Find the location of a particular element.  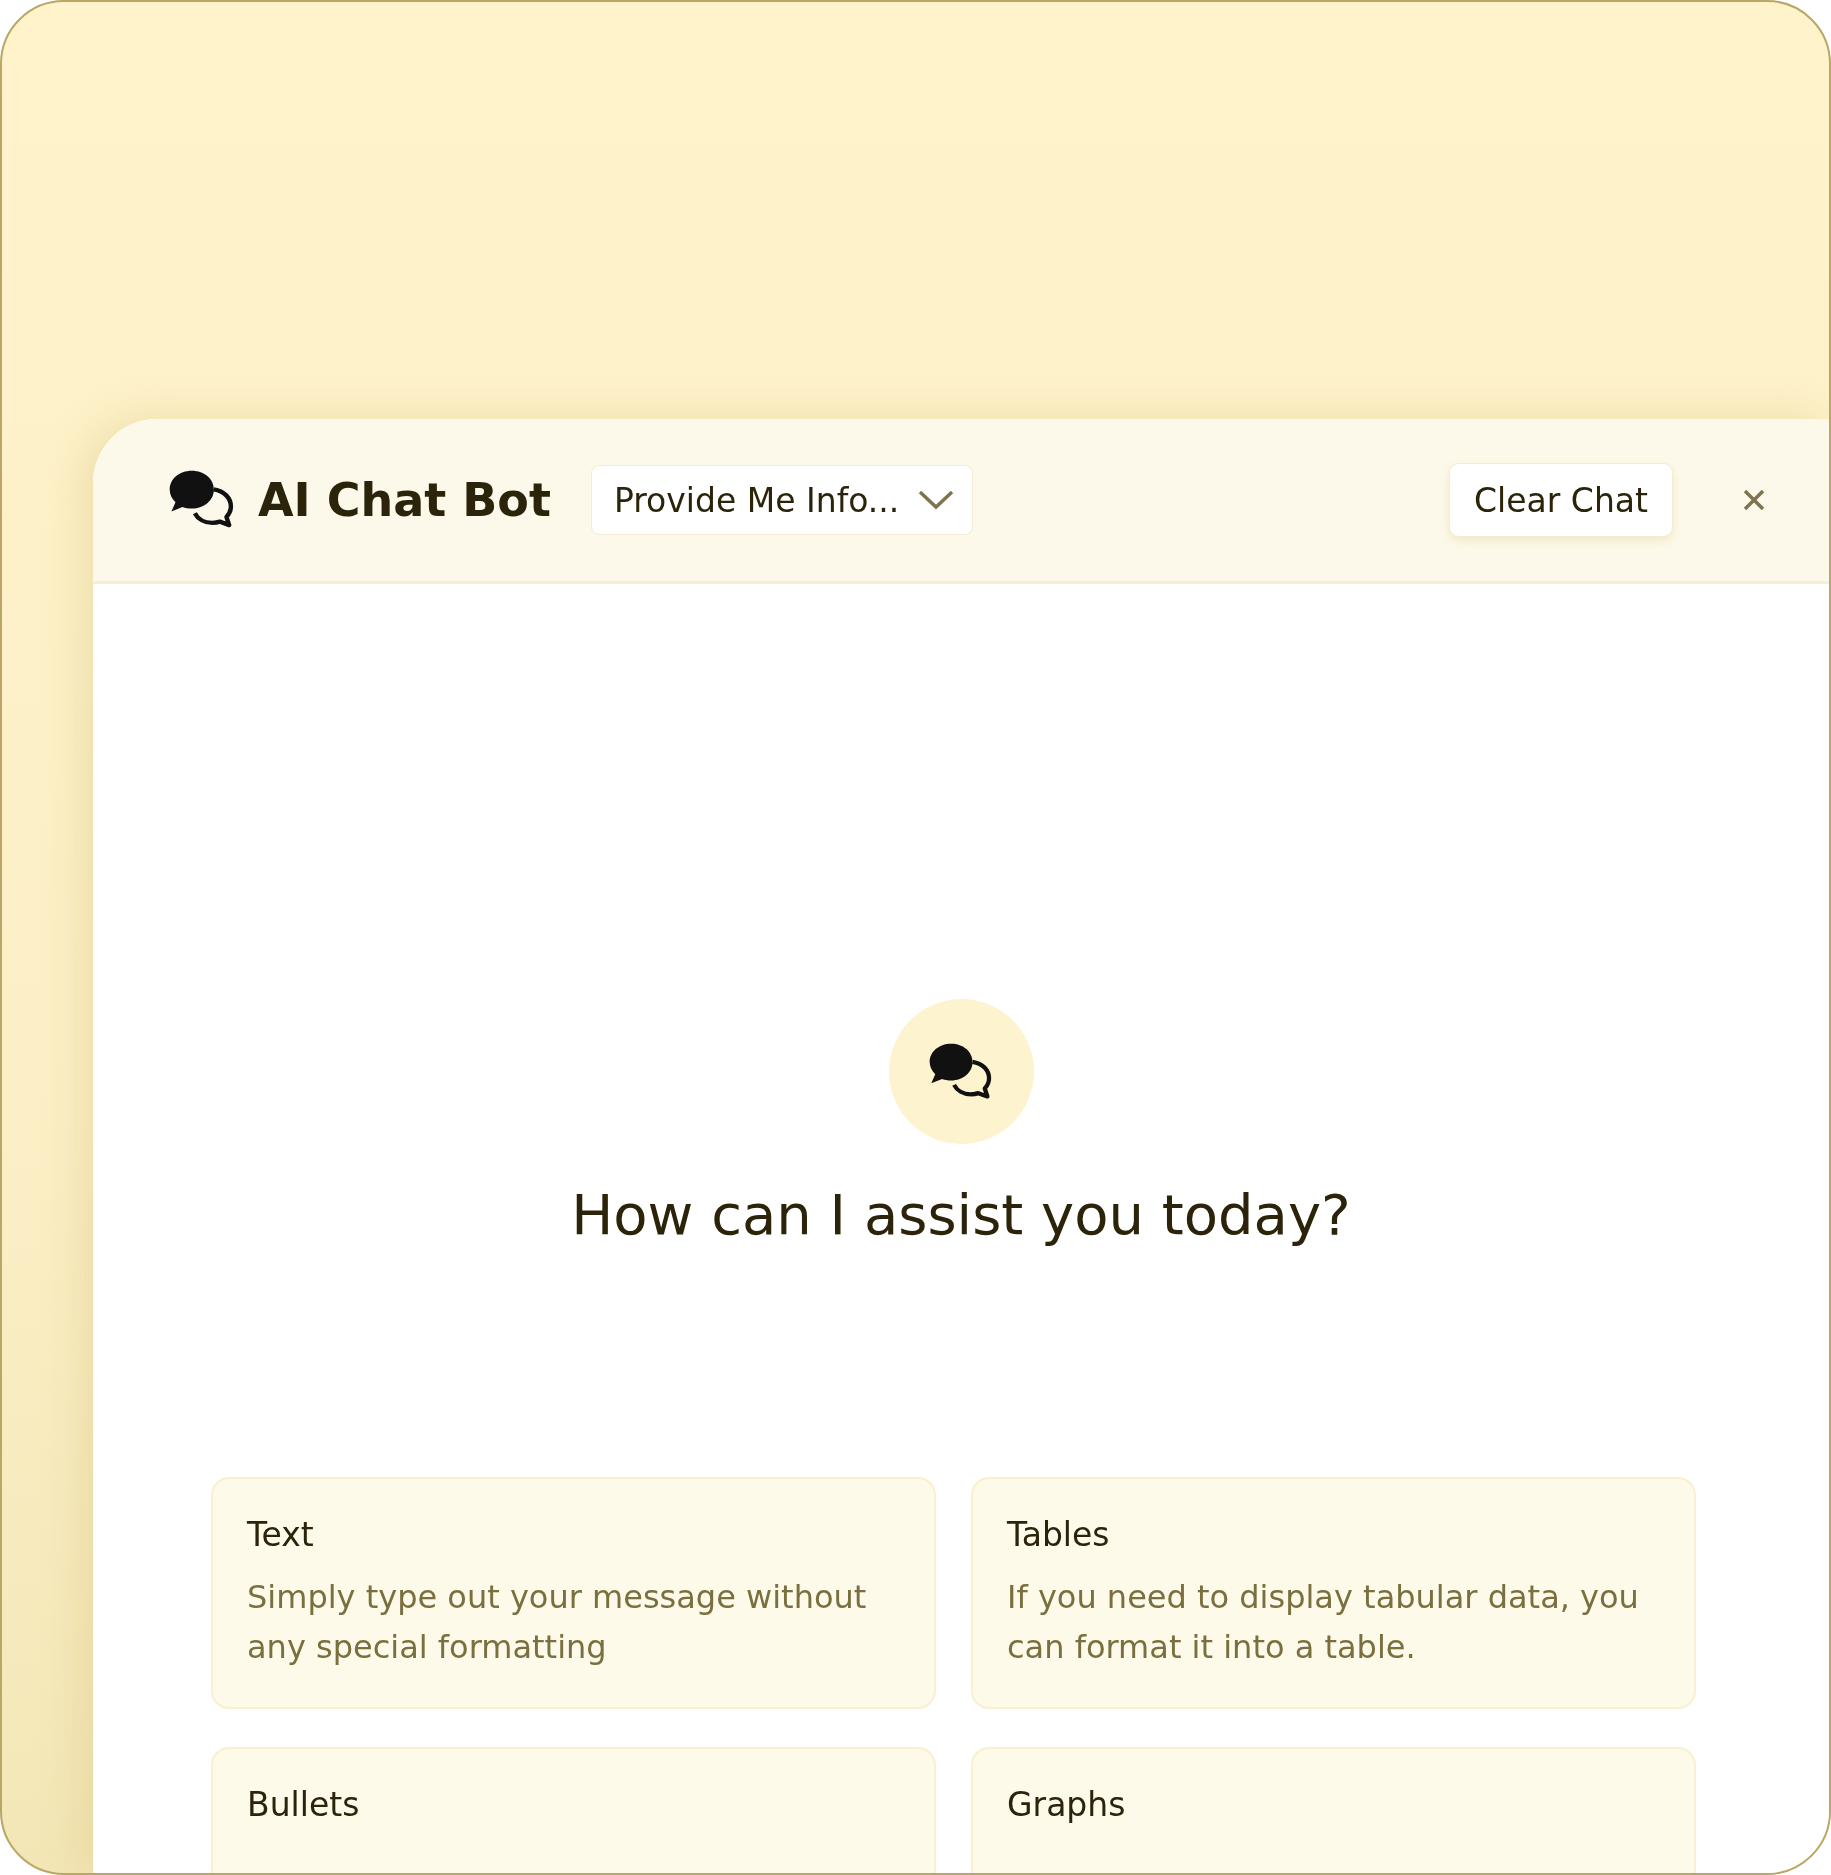

card-title: Graphs is located at coordinates (1067, 1804).